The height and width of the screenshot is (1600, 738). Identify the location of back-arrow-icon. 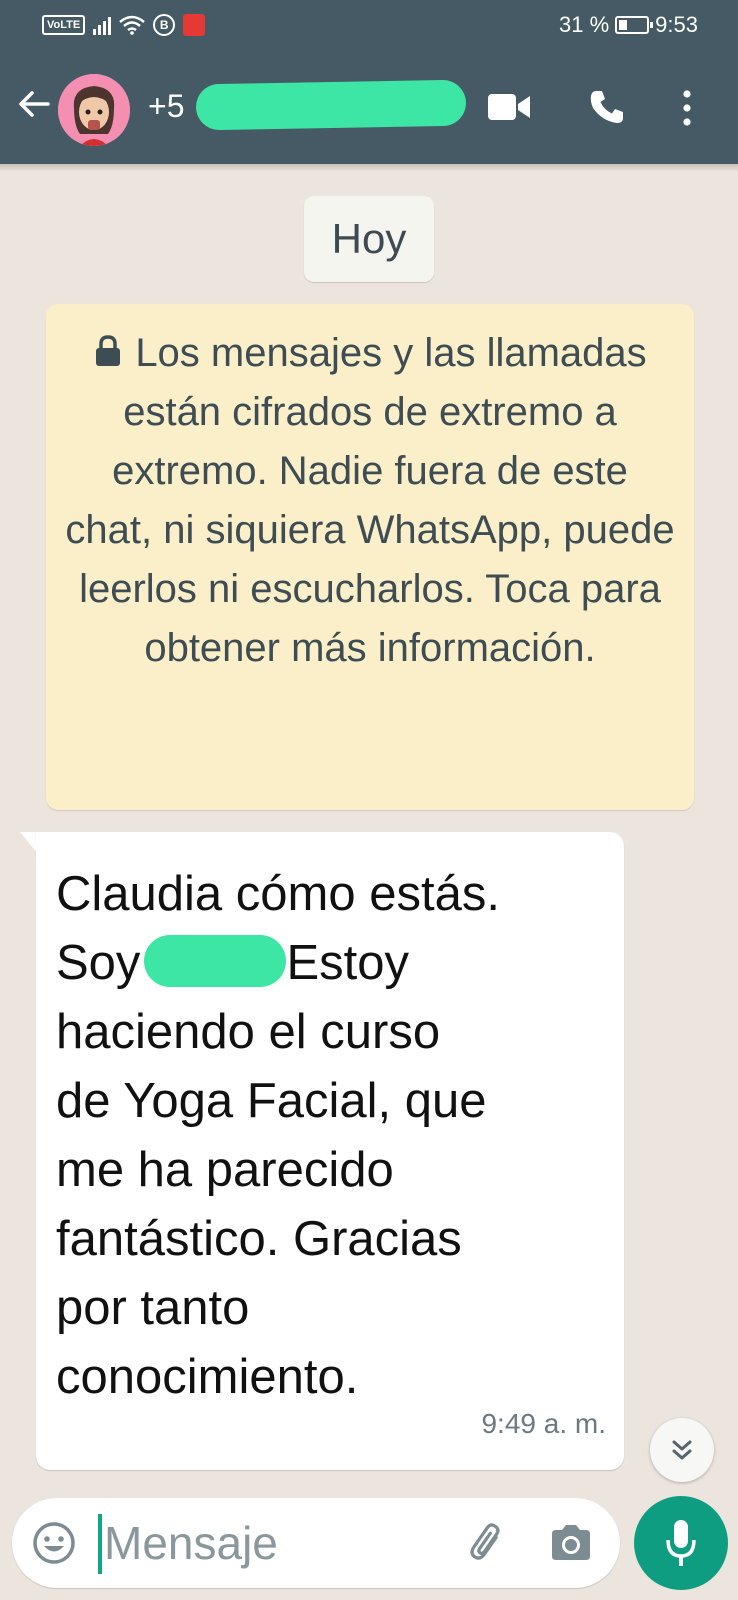
(34, 104).